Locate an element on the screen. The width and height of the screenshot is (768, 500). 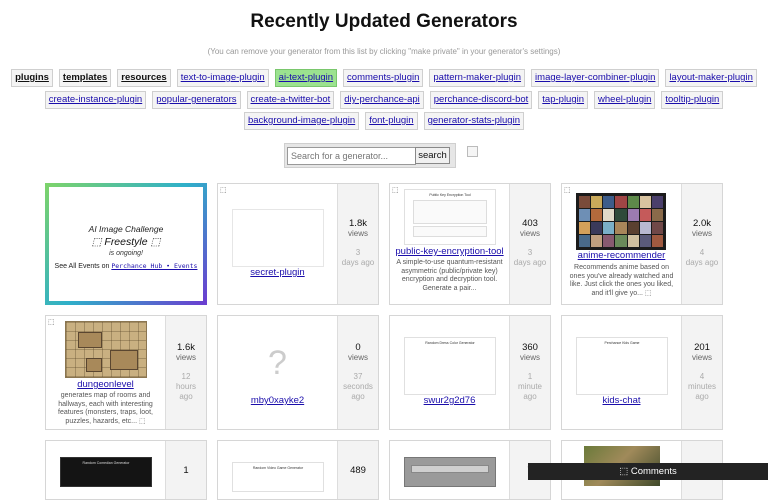
event-title: AI Image Challenge is located at coordinates (126, 229).